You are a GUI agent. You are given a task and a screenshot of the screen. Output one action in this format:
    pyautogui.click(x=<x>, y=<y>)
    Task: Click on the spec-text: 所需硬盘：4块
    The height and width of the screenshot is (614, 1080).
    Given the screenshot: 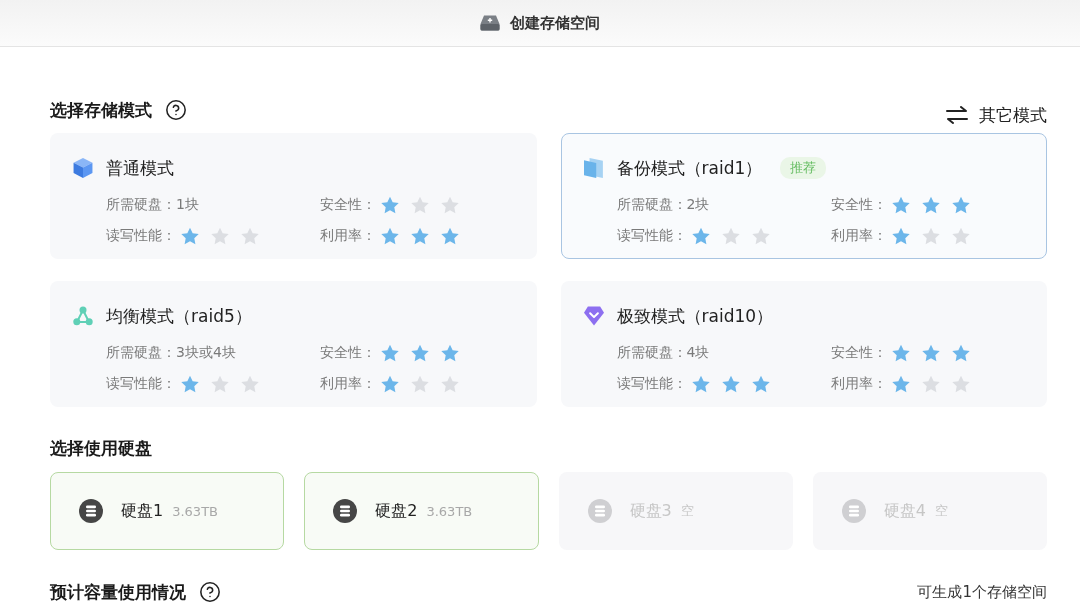 What is the action you would take?
    pyautogui.click(x=663, y=353)
    